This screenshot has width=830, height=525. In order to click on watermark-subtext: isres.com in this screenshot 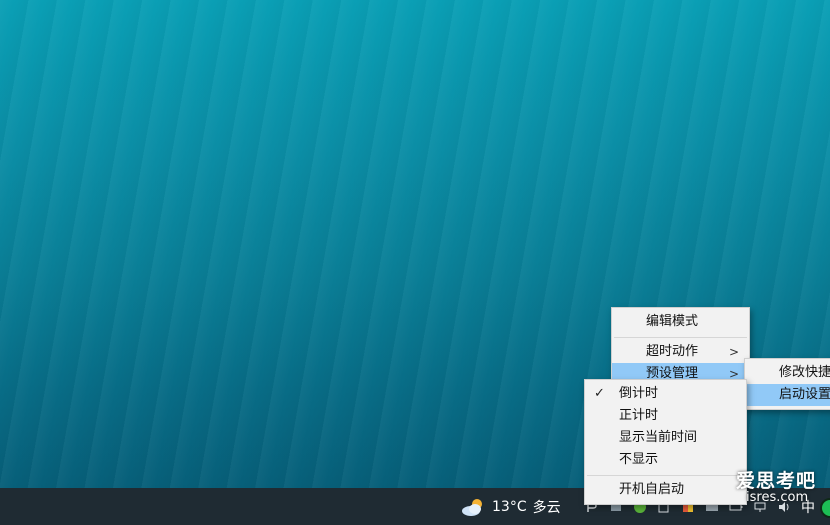, I will do `click(777, 497)`.